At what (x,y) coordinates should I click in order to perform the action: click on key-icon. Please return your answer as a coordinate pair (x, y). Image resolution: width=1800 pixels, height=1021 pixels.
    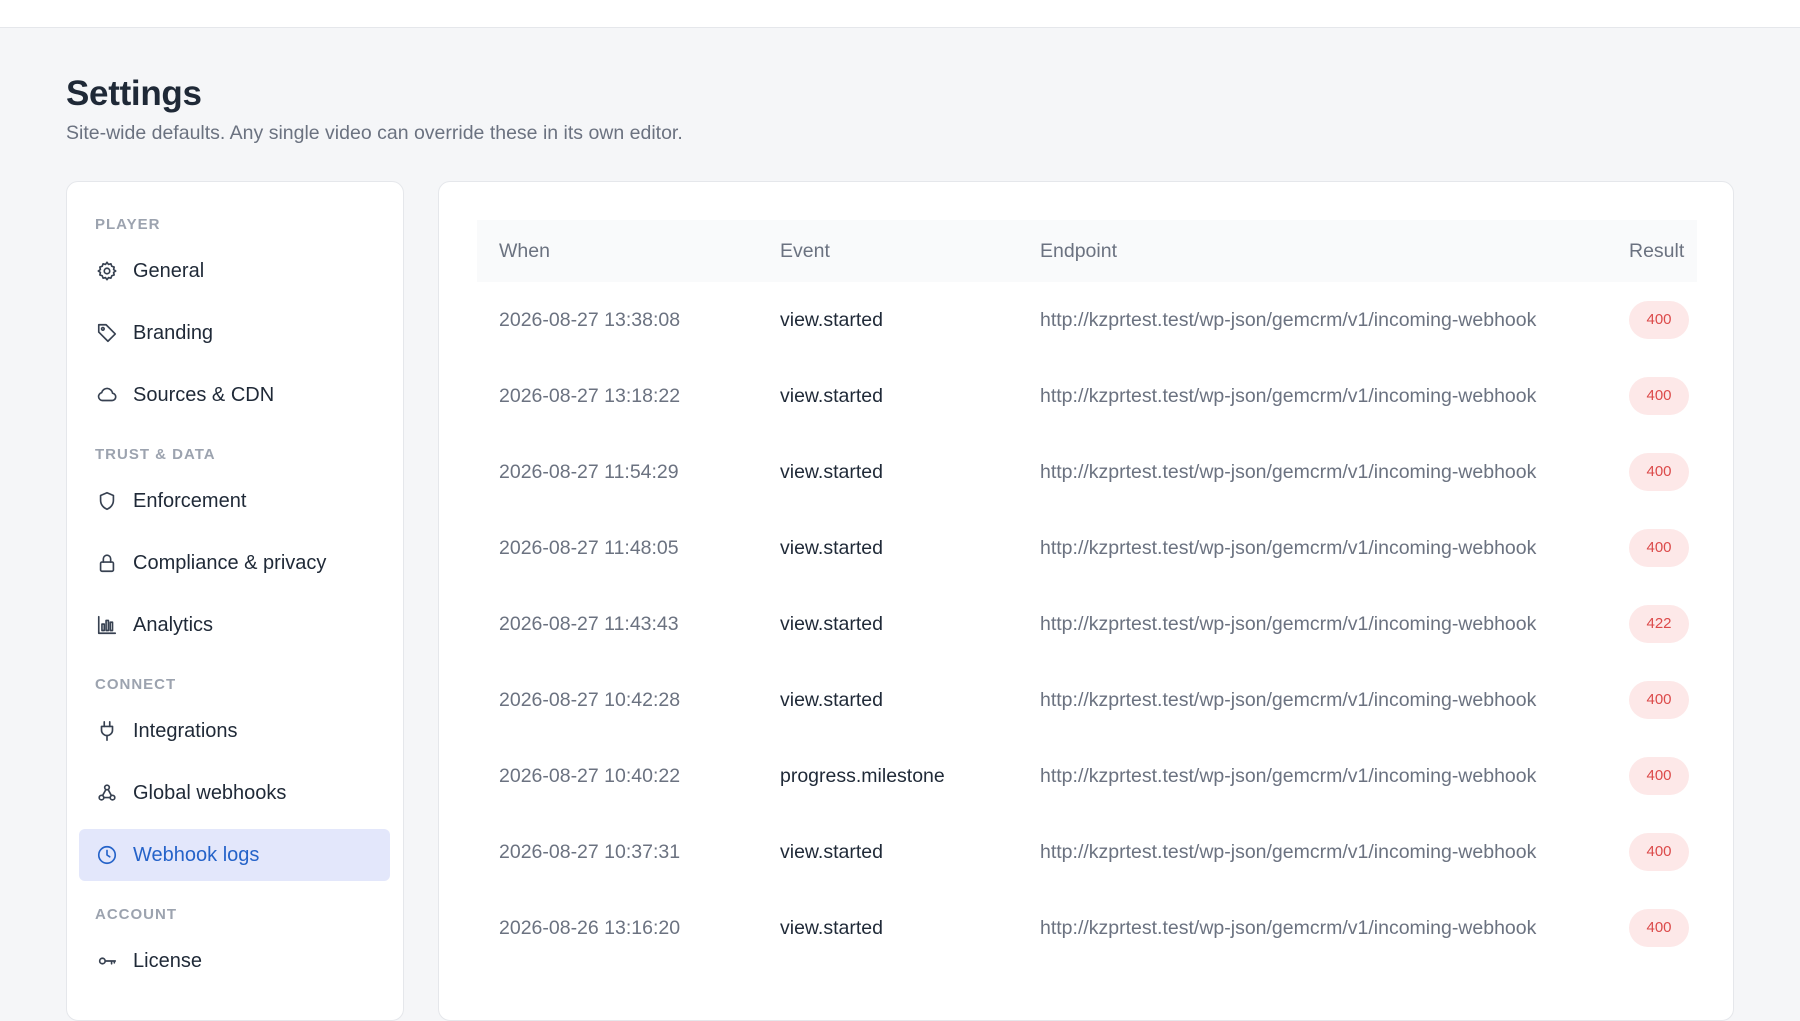
    Looking at the image, I should click on (107, 961).